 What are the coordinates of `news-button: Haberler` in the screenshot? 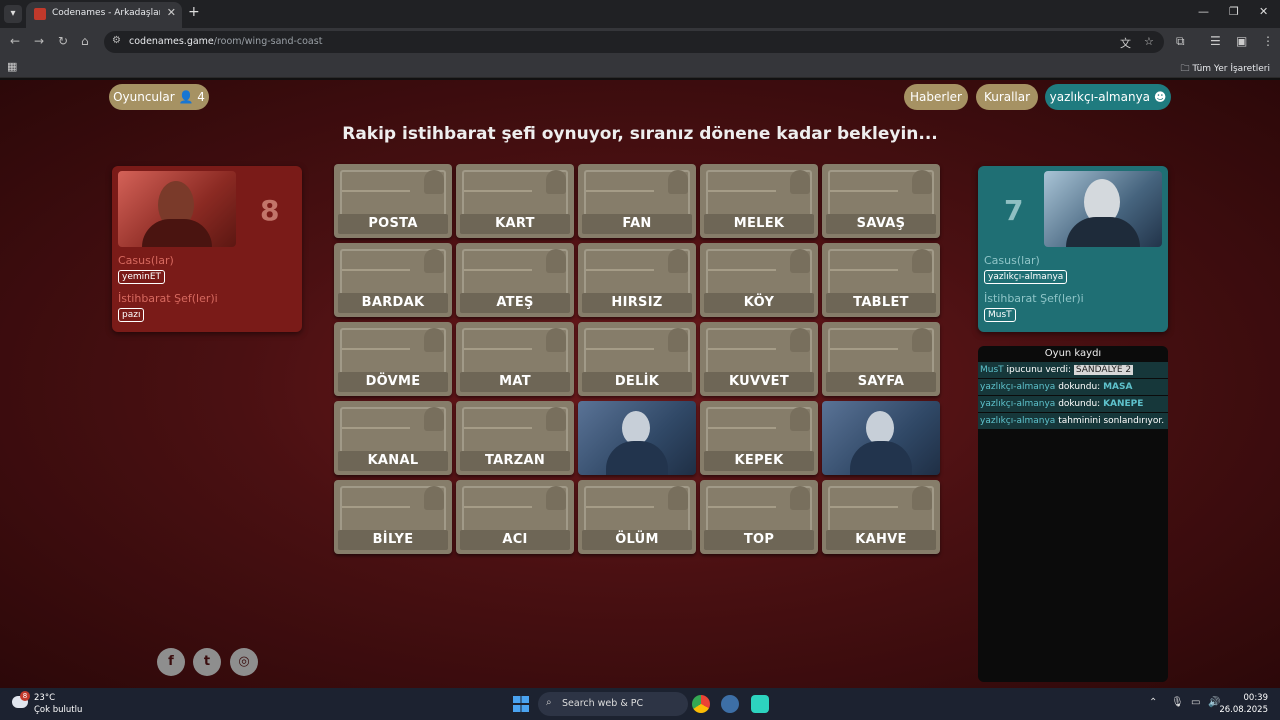 It's located at (936, 97).